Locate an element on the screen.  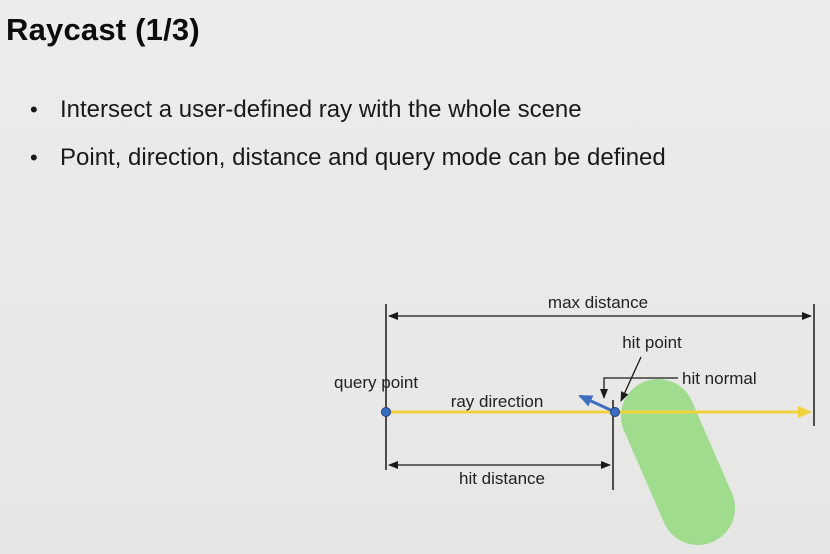
hit-point-dot is located at coordinates (615, 412).